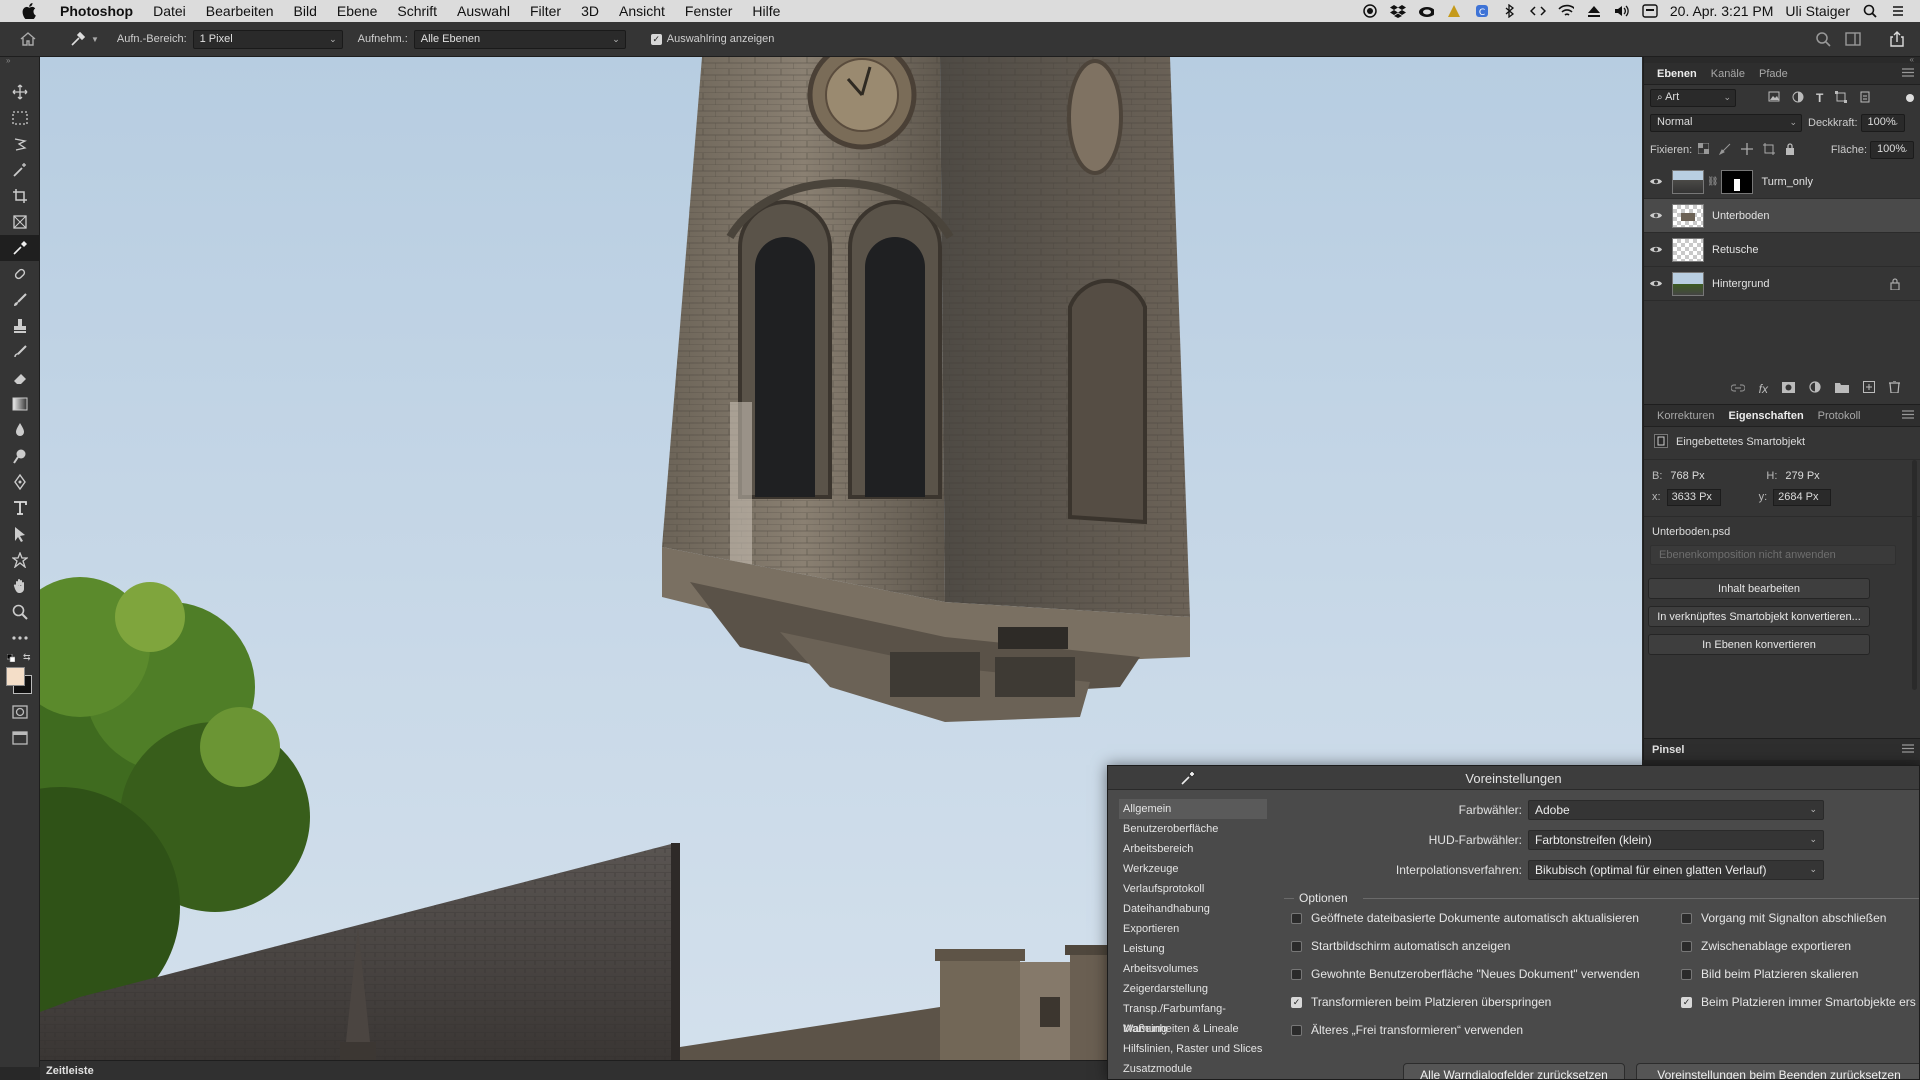 Image resolution: width=1920 pixels, height=1080 pixels. I want to click on nav-masseinheiten: Maßeinheiten & Lineale, so click(1193, 1029).